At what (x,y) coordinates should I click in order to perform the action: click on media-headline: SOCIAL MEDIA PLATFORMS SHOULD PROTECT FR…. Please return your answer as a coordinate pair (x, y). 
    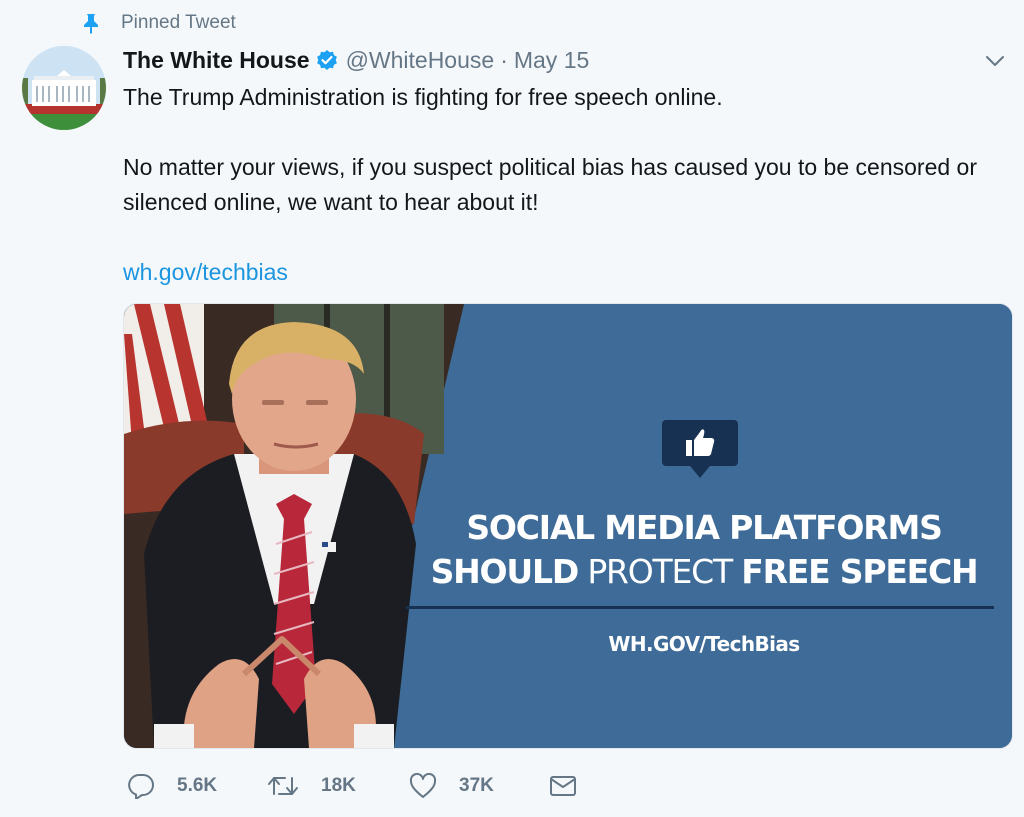
    Looking at the image, I should click on (704, 550).